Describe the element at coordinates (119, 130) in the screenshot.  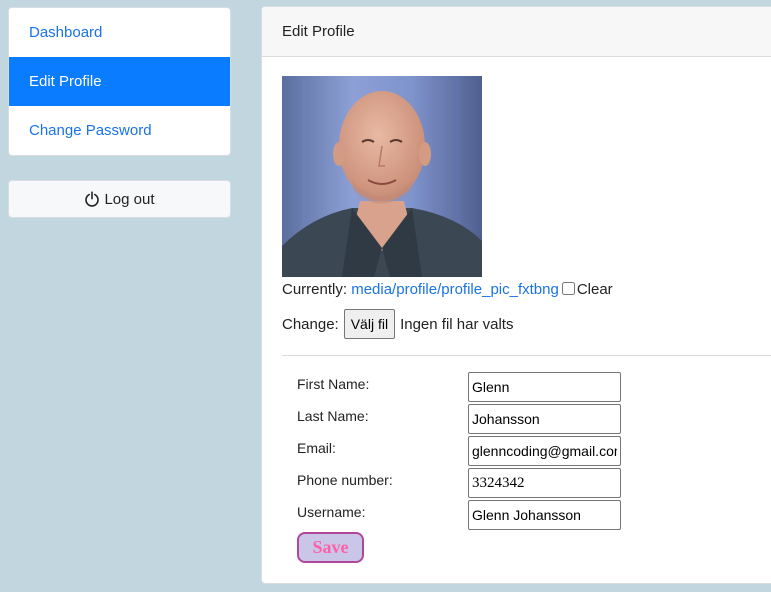
I see `sidebar-item-change-password: Change Password` at that location.